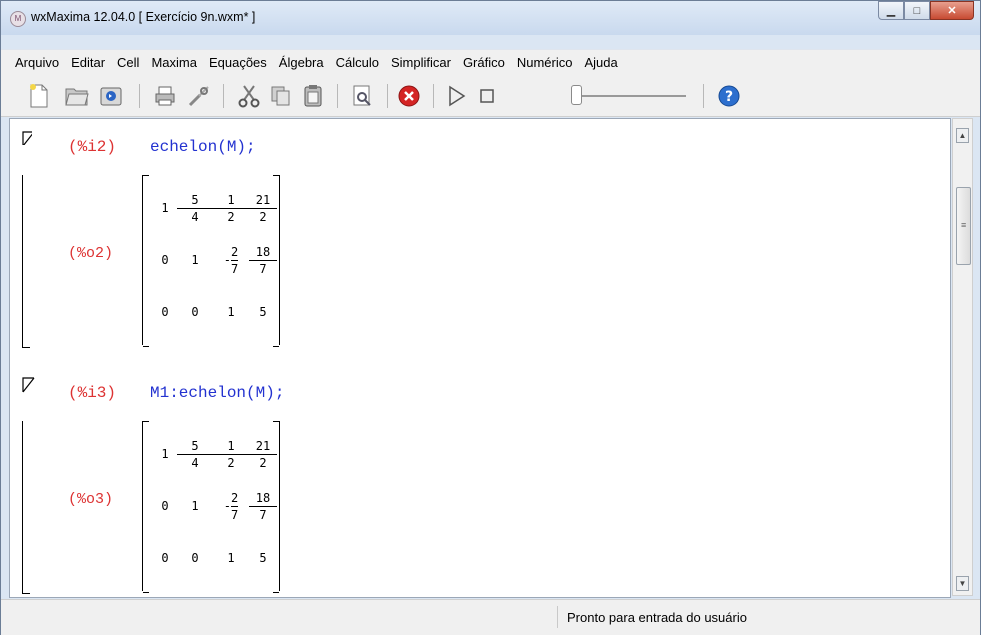 The width and height of the screenshot is (981, 635). I want to click on animation-slider-thumb, so click(576, 95).